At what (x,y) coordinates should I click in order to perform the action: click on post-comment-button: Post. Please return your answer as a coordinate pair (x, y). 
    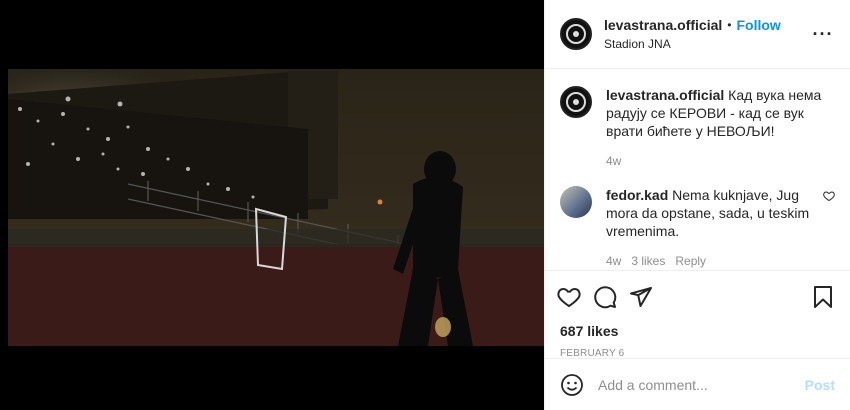
    Looking at the image, I should click on (820, 385).